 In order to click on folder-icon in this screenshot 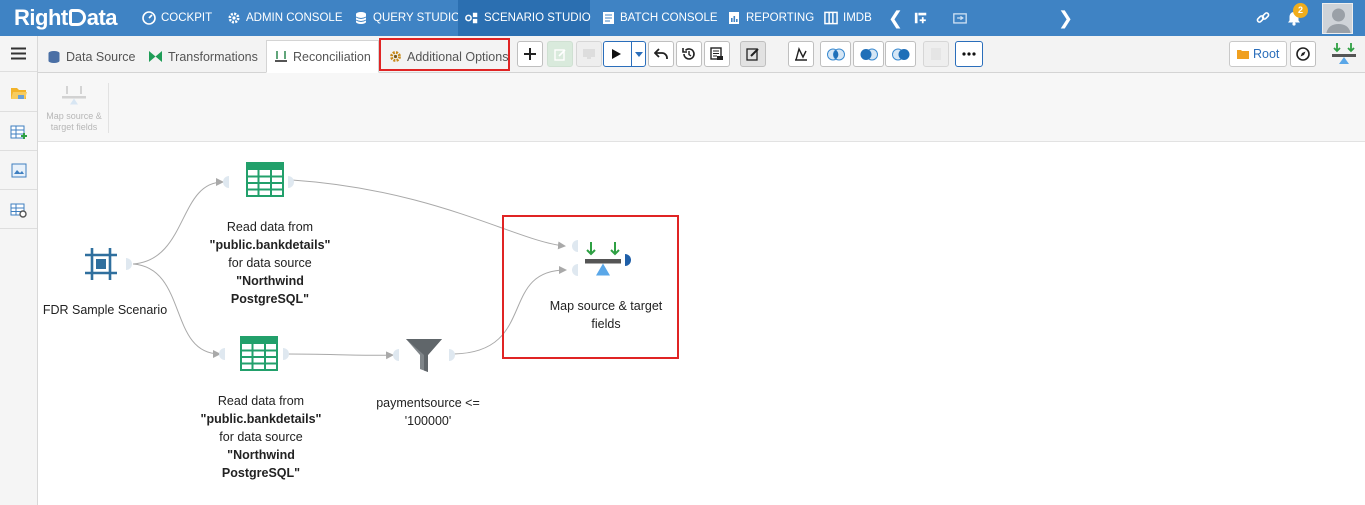, I will do `click(18, 93)`.